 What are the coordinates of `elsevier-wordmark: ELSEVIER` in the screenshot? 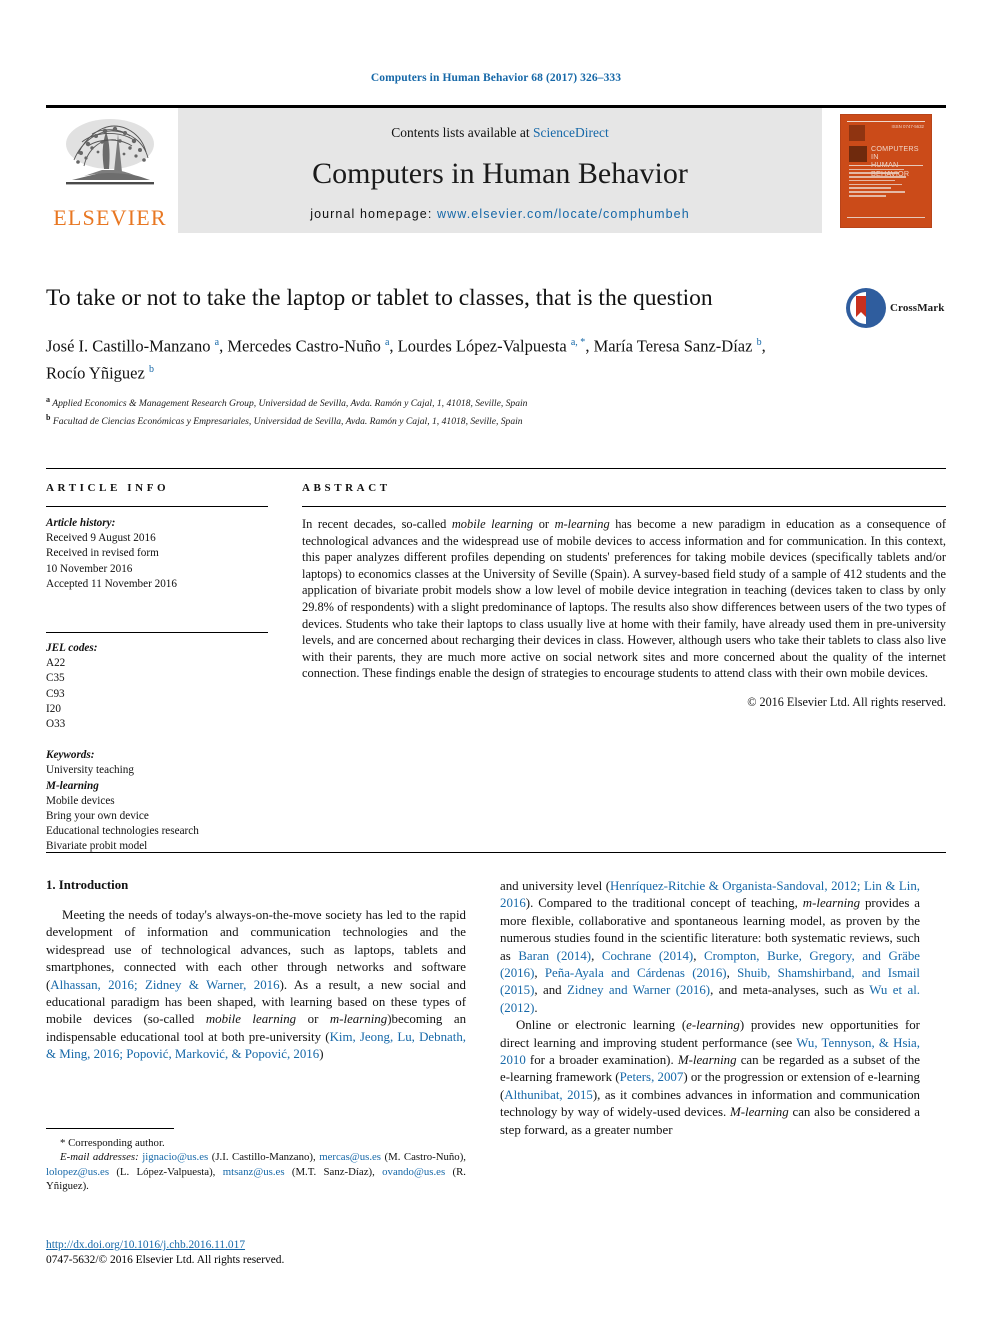 It's located at (110, 217).